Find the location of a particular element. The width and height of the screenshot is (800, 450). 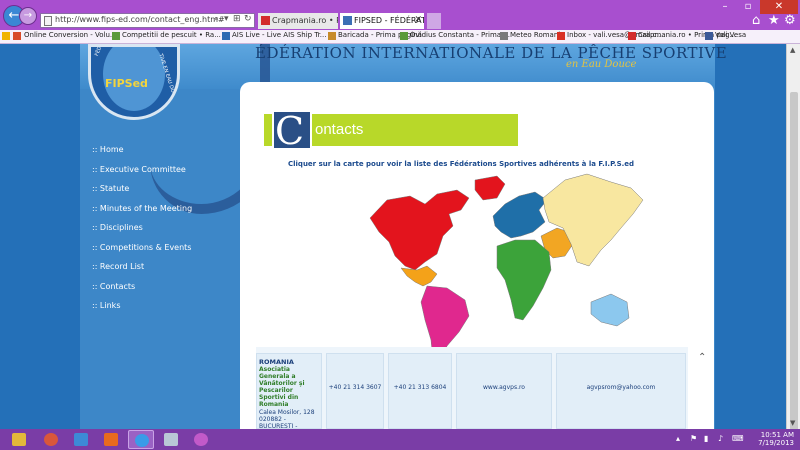

tab-fipsed: FIPSED - FÉDÉRATIO... ✕ is located at coordinates (382, 21).